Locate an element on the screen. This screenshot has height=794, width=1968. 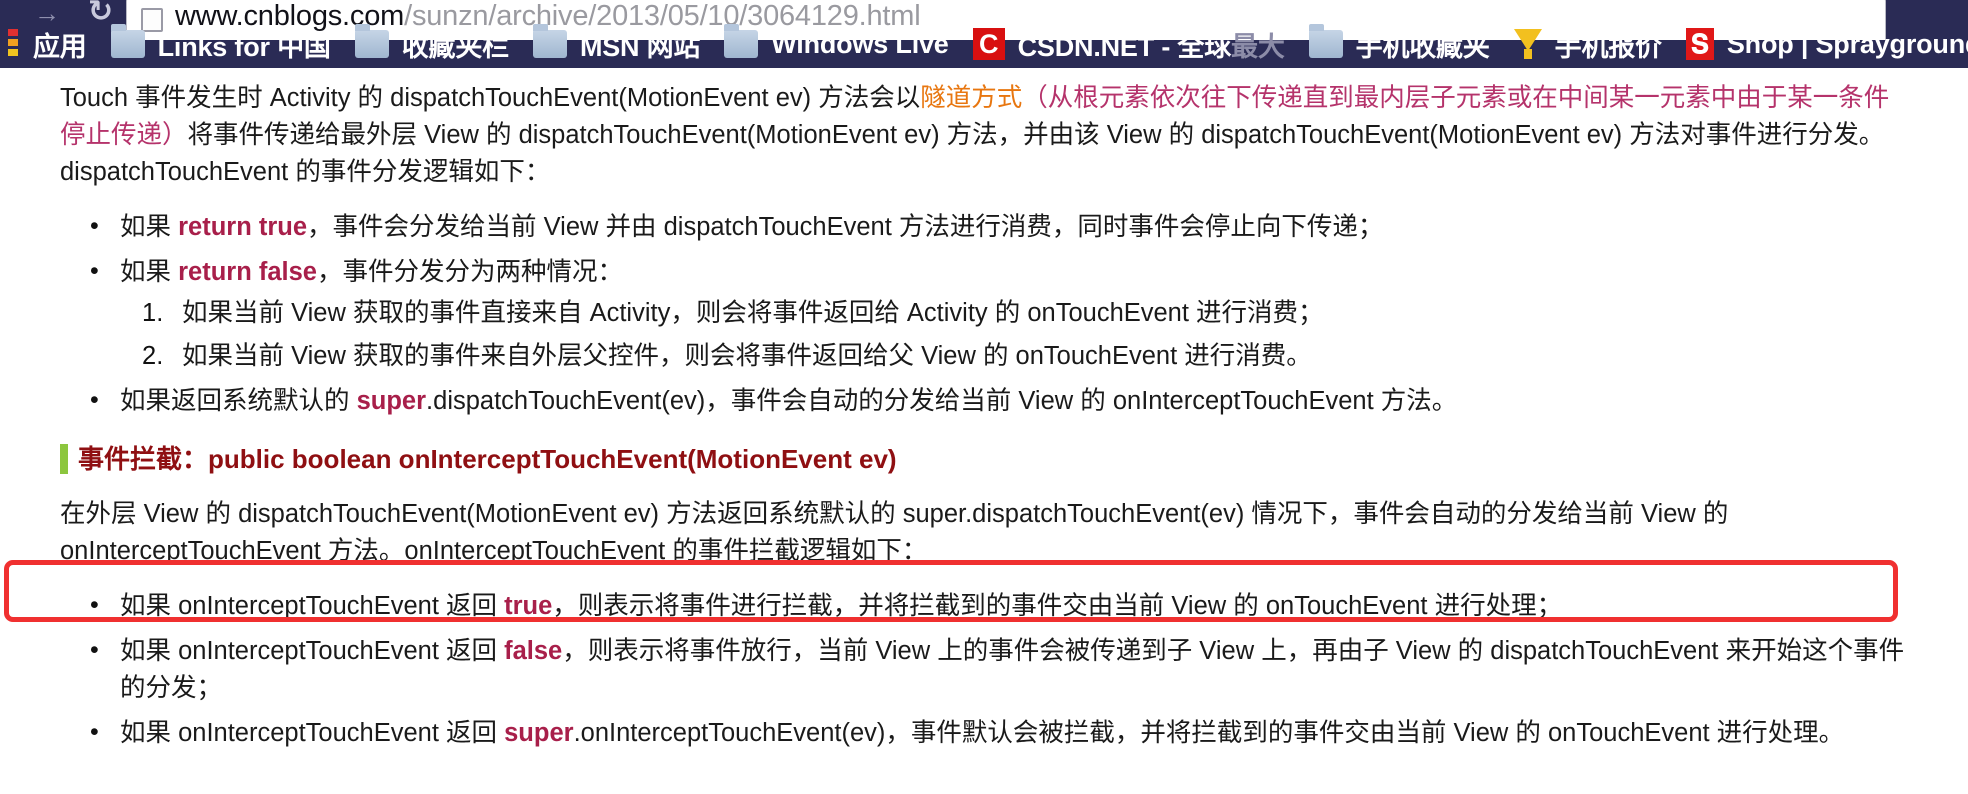
bookmark-apps: 应用 is located at coordinates (51, 44).